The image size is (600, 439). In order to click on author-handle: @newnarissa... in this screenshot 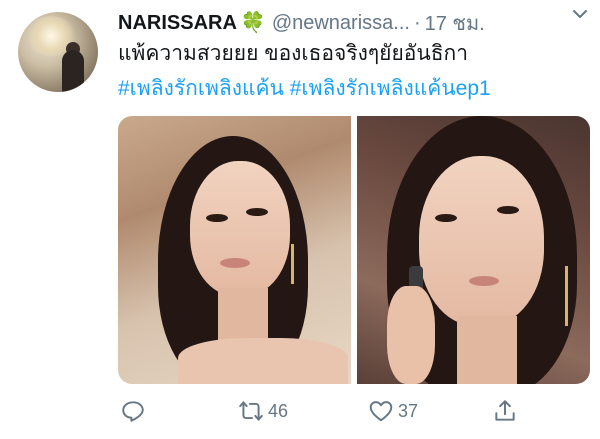, I will do `click(341, 23)`.